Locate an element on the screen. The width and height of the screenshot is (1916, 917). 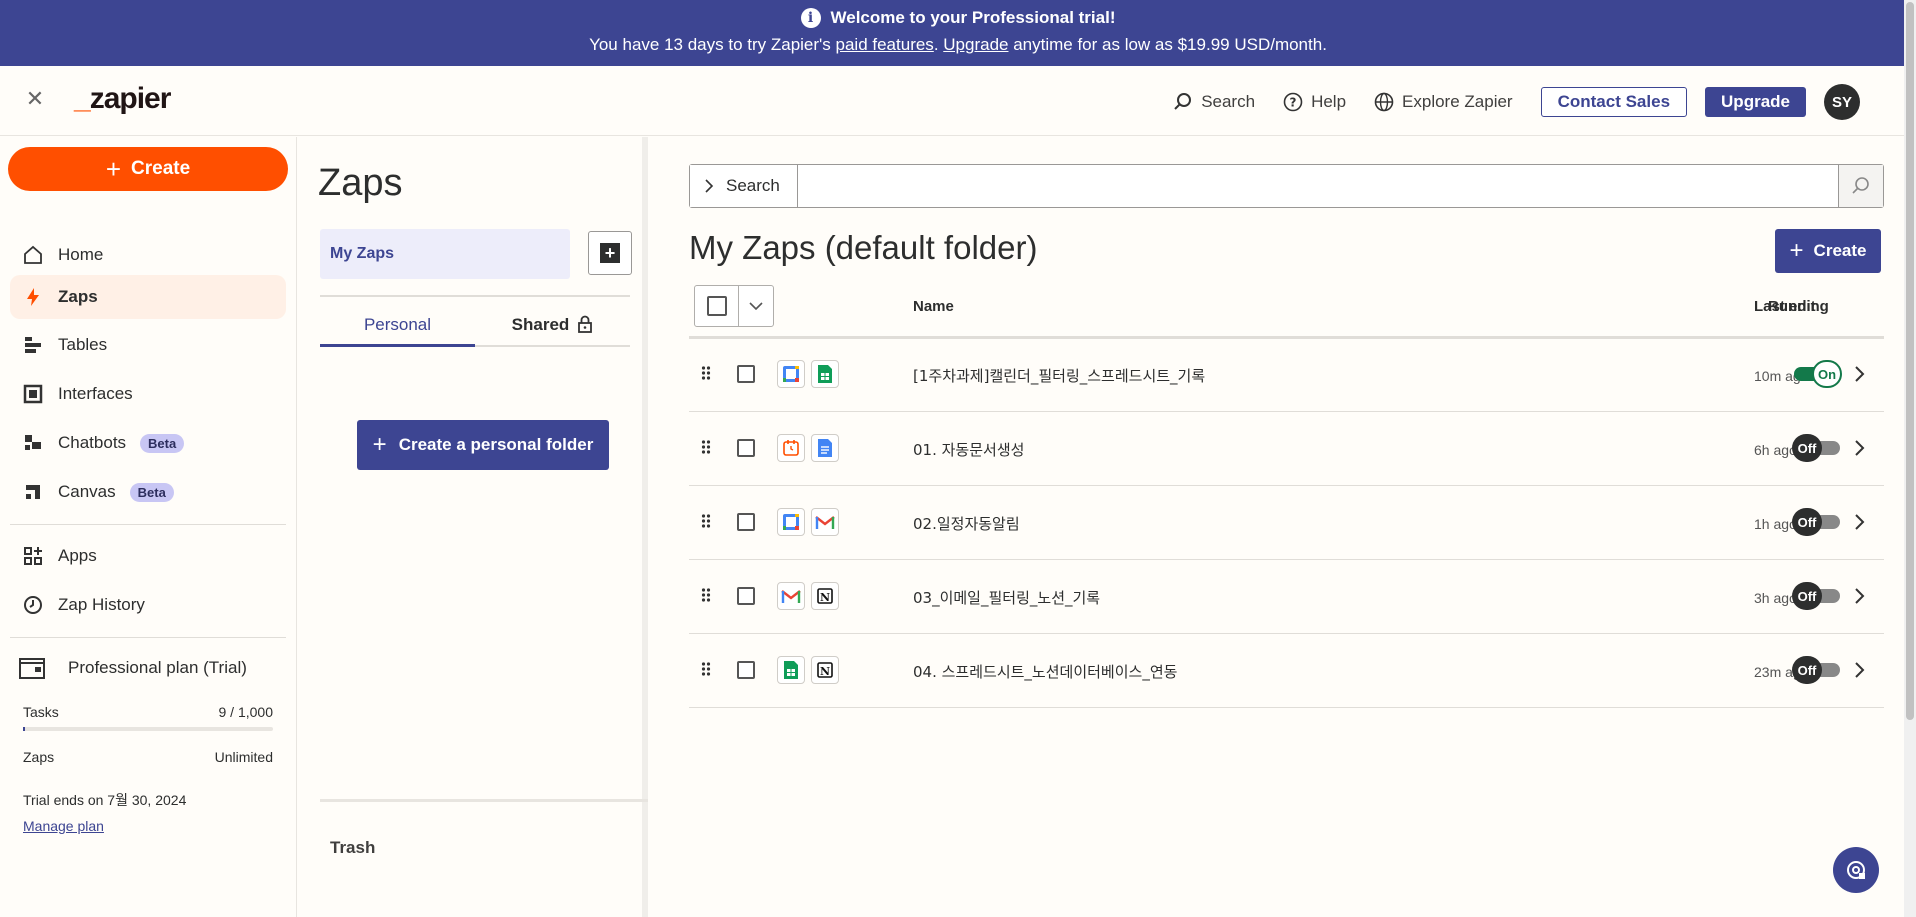
table-row: 02.일정자동알림 1h ago Off is located at coordinates (1286, 523).